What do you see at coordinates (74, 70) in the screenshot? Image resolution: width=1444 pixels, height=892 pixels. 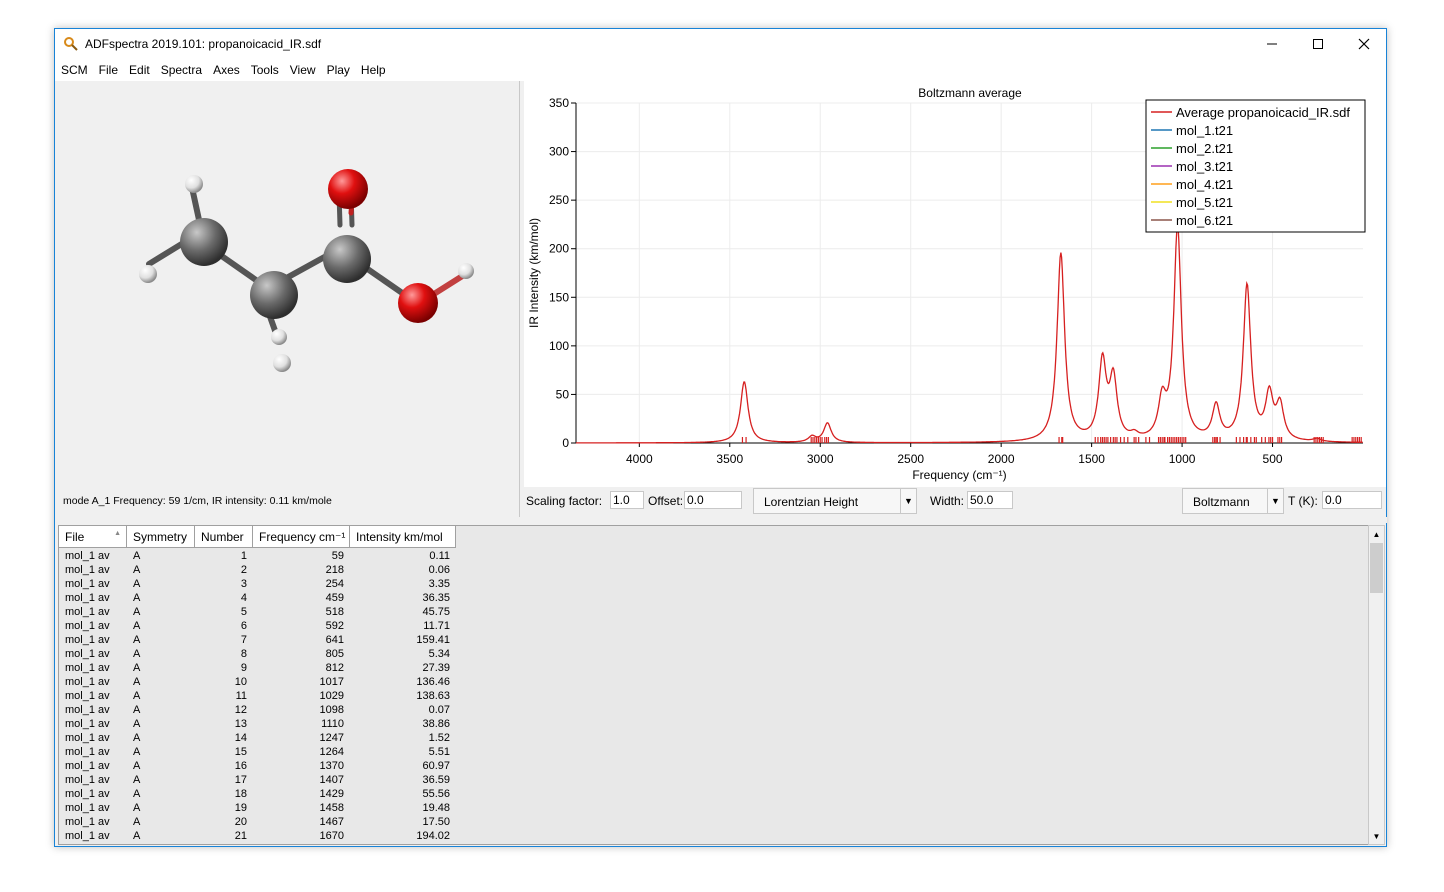 I see `menu-scm: SCM` at bounding box center [74, 70].